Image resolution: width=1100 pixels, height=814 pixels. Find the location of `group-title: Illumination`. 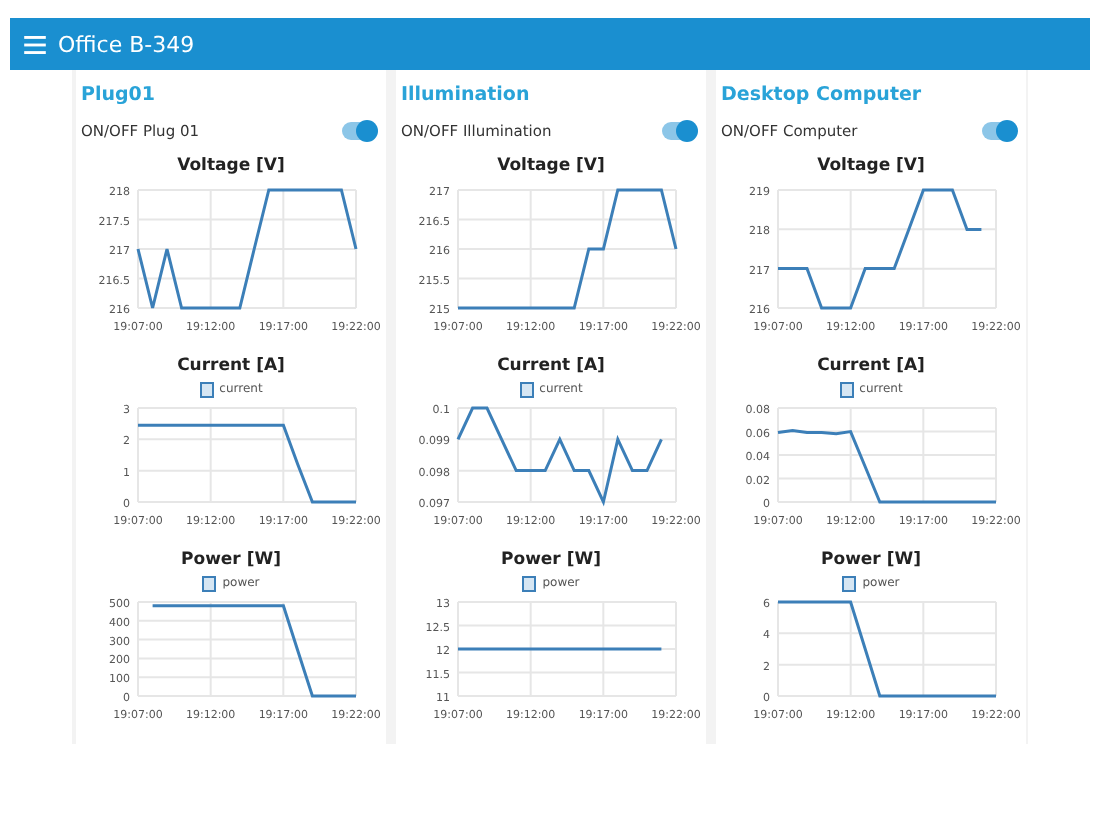

group-title: Illumination is located at coordinates (466, 95).